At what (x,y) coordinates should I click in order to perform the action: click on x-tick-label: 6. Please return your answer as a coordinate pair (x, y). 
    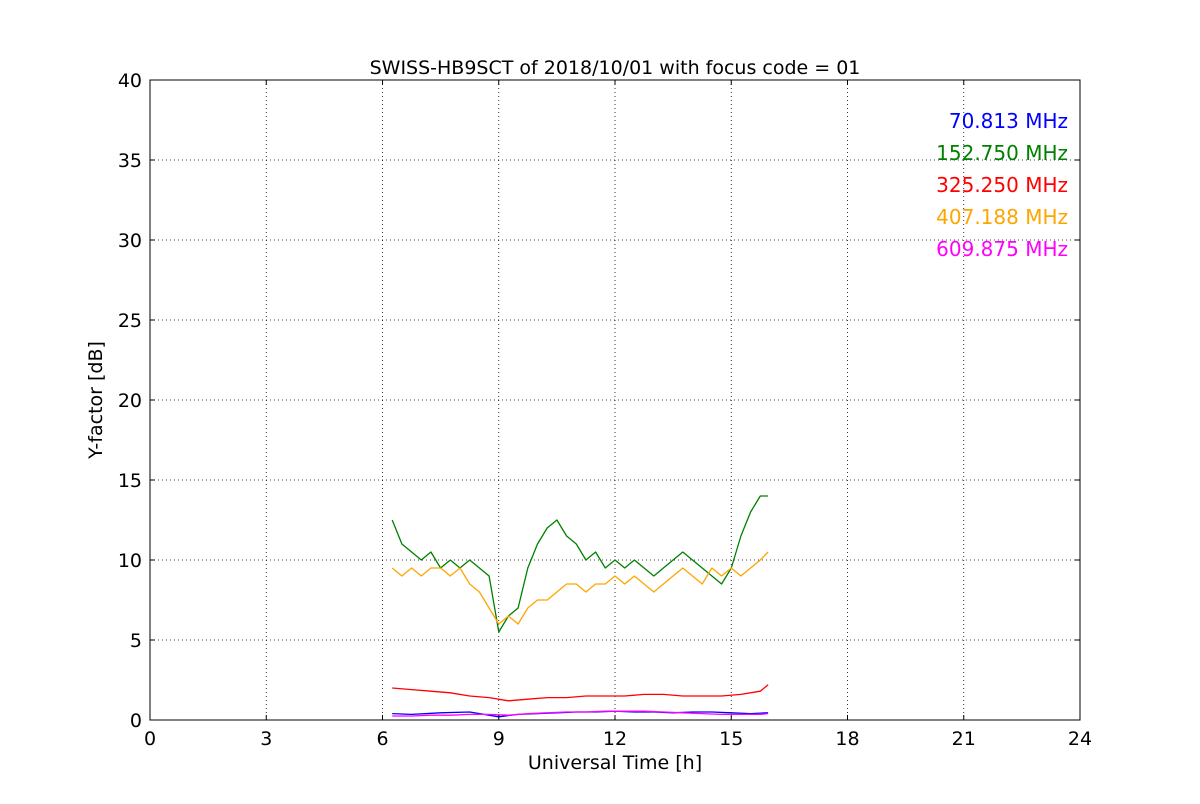
    Looking at the image, I should click on (382, 739).